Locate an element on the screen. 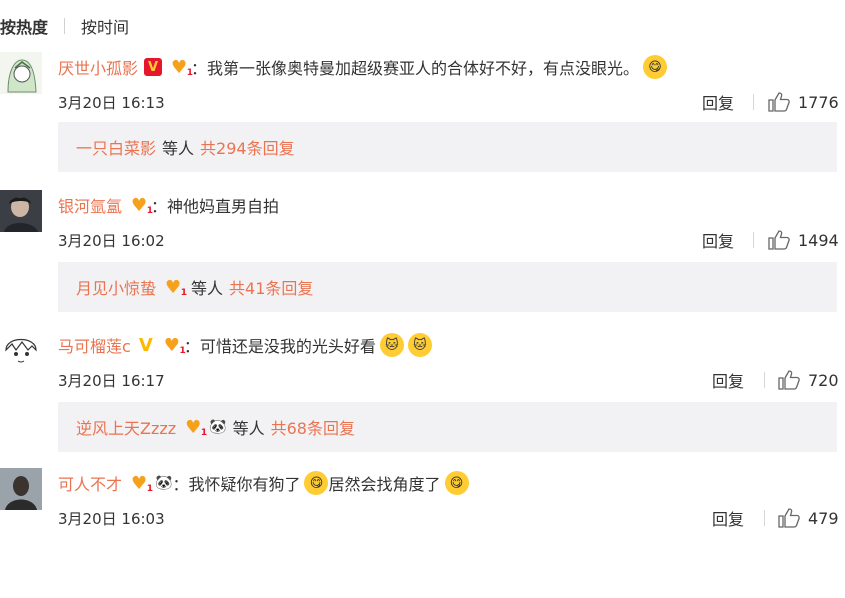 This screenshot has height=598, width=845. sort-by-hot: 按热度 is located at coordinates (24, 26).